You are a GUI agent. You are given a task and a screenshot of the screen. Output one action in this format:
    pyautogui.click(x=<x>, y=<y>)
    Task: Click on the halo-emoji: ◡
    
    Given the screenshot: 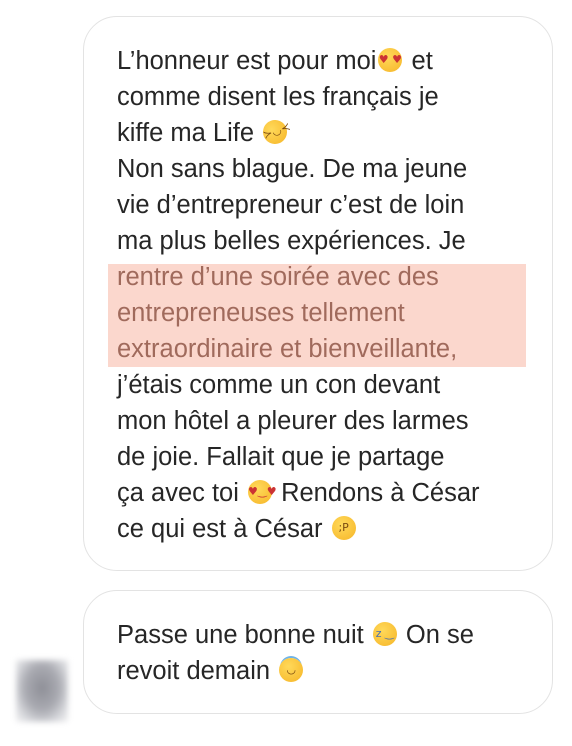 What is the action you would take?
    pyautogui.click(x=291, y=670)
    